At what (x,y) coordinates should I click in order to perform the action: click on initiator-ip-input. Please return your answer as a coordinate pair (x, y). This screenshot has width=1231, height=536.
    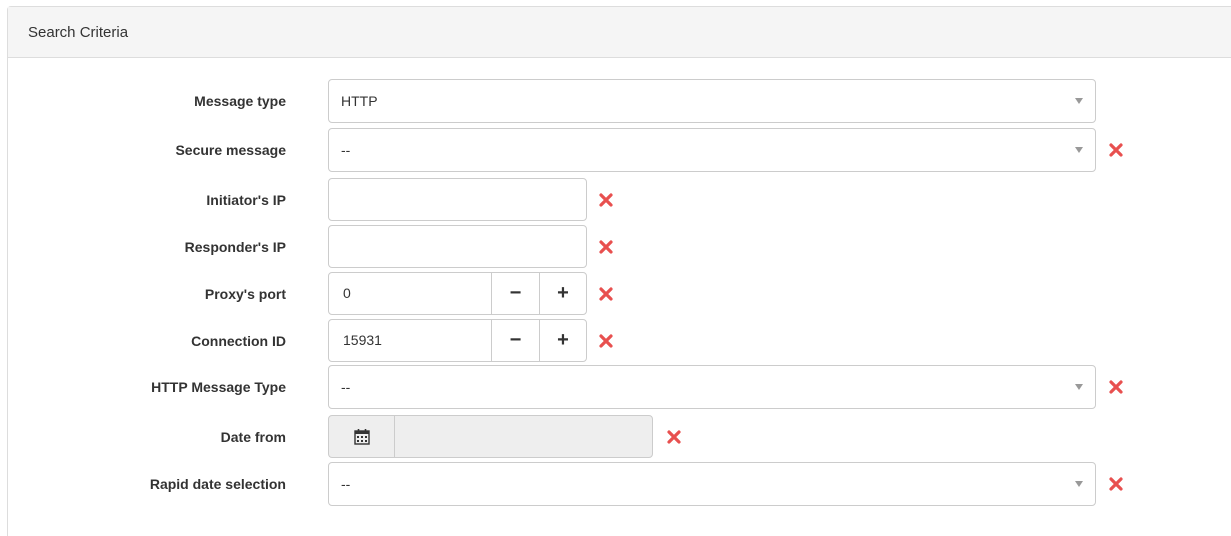
    Looking at the image, I should click on (457, 199).